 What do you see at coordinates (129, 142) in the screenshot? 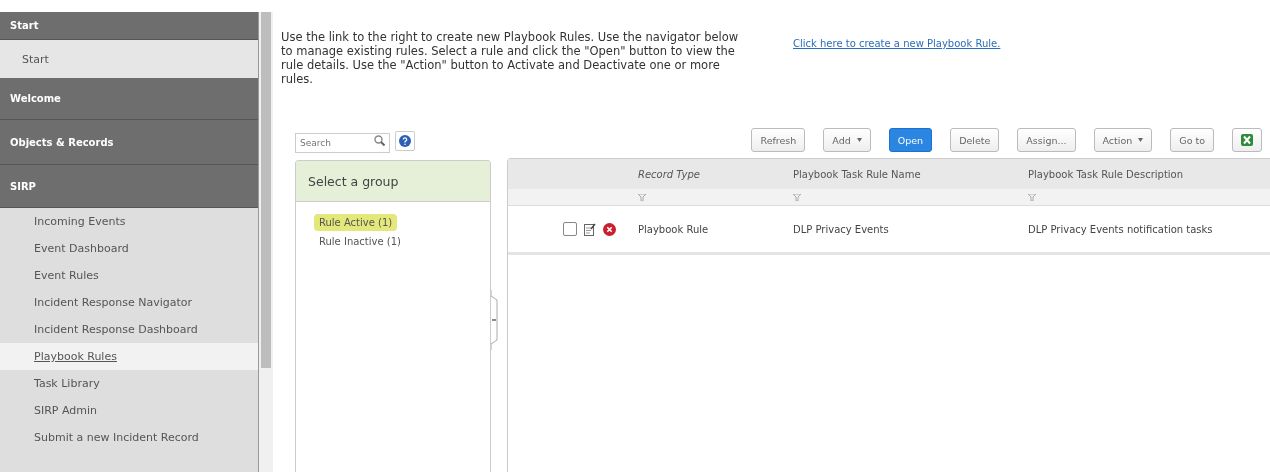
I see `sidebar-section-header: Objects & Records` at bounding box center [129, 142].